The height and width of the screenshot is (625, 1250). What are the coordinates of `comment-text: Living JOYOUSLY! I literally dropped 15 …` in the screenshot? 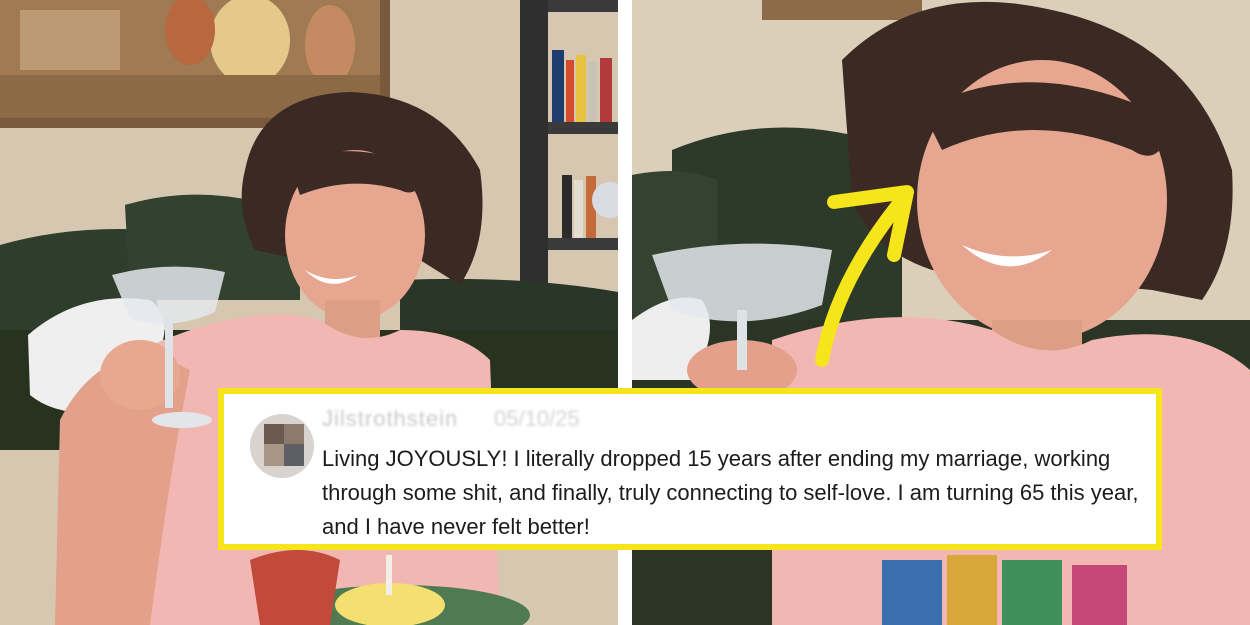 It's located at (730, 492).